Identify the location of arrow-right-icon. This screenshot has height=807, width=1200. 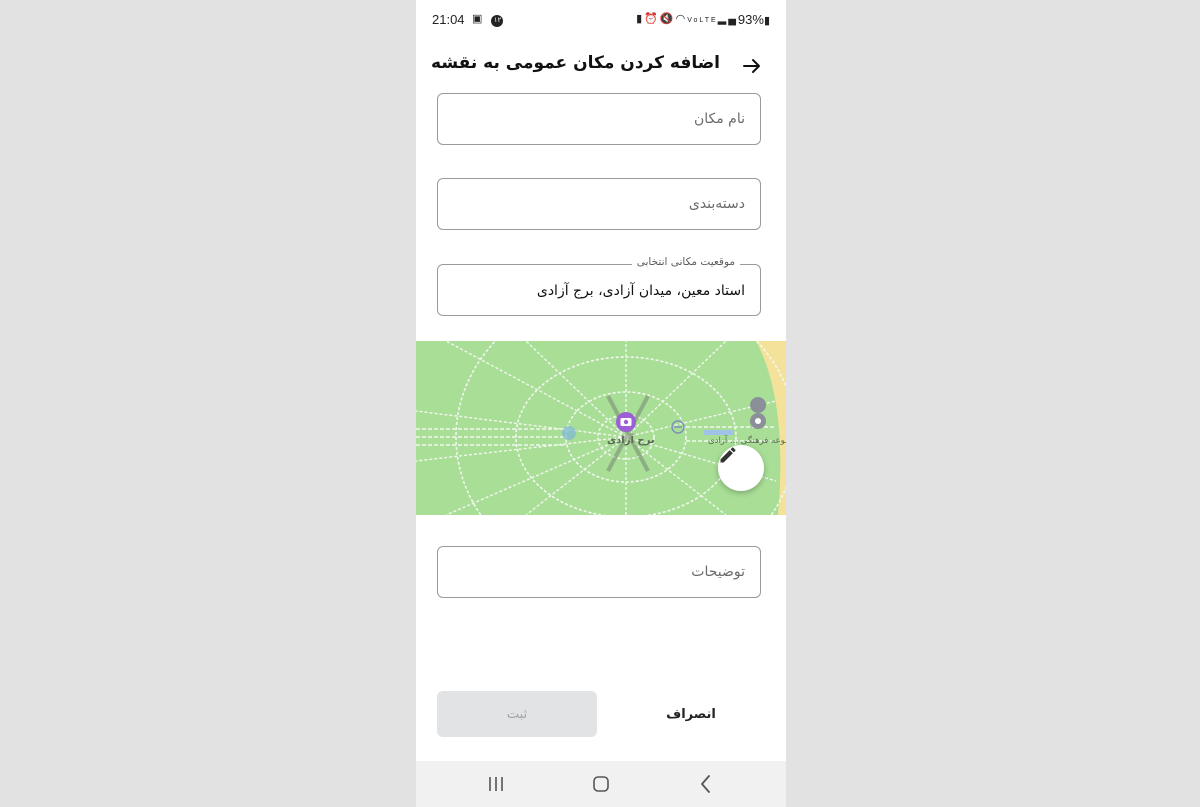
(752, 66).